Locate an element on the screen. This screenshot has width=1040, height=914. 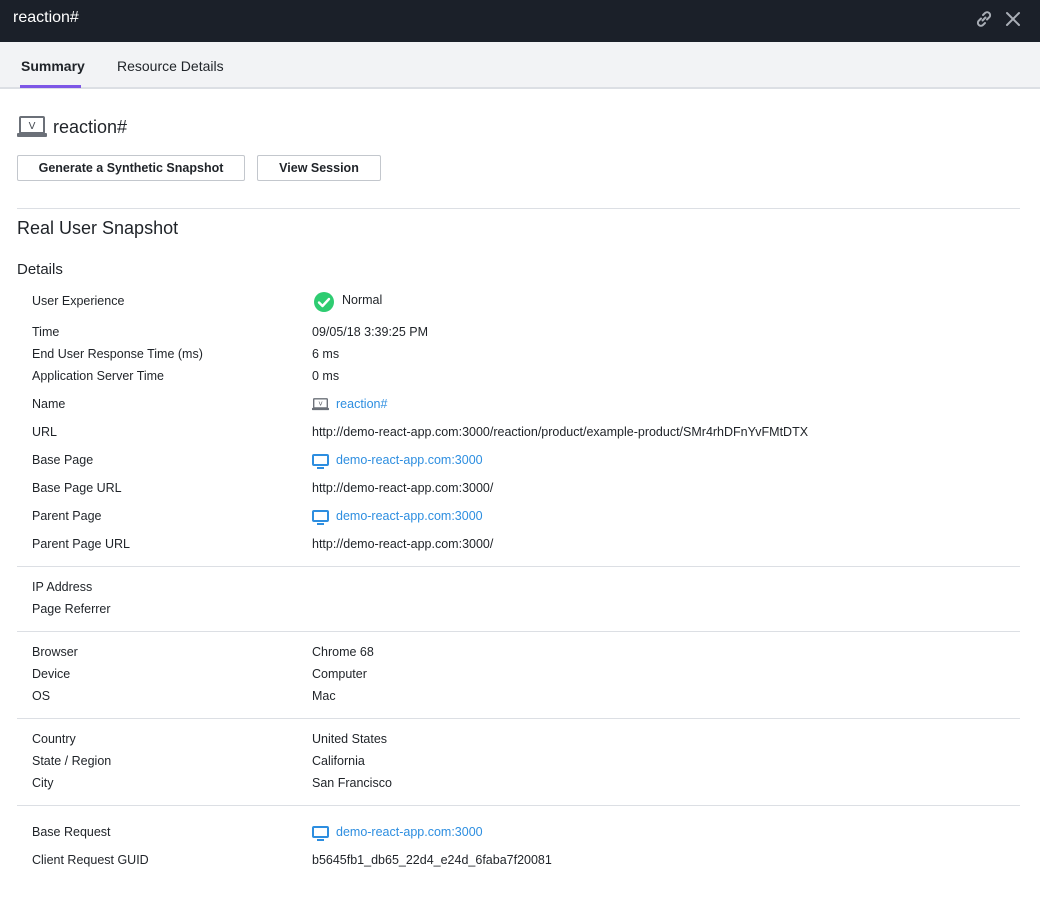
detail-label: Device is located at coordinates (51, 674).